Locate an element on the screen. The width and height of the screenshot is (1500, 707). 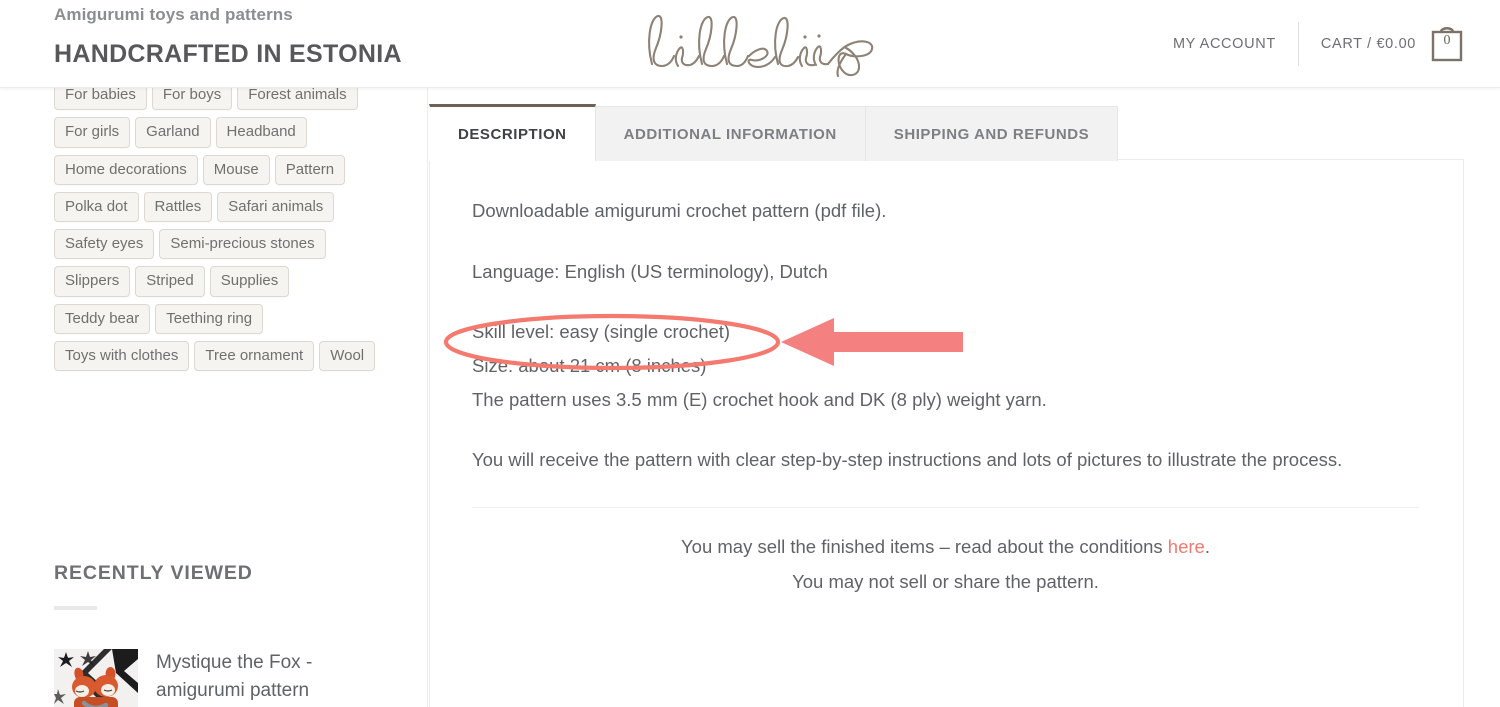
product-tag: Rattles is located at coordinates (178, 206).